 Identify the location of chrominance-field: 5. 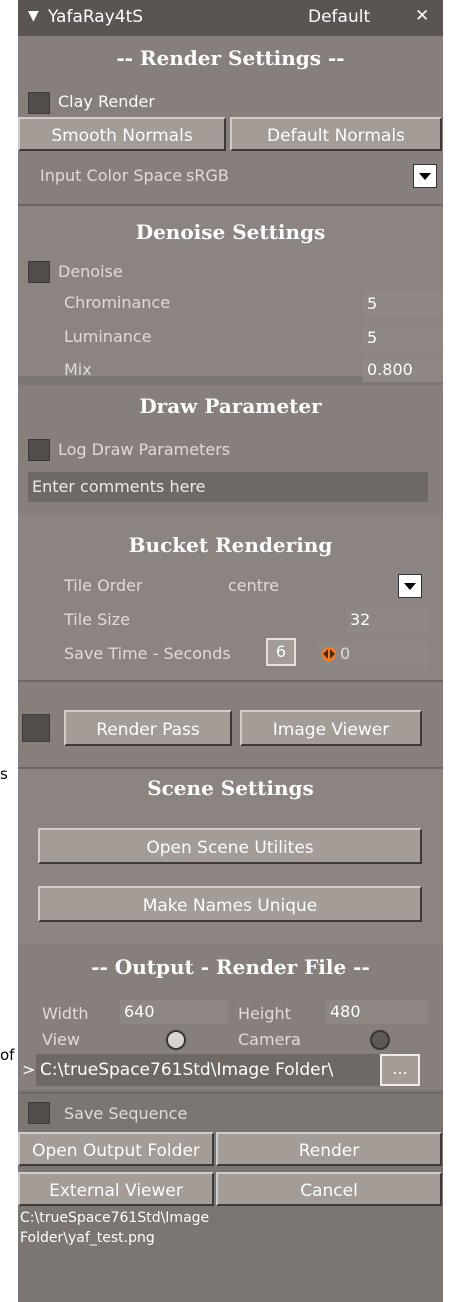
(403, 304).